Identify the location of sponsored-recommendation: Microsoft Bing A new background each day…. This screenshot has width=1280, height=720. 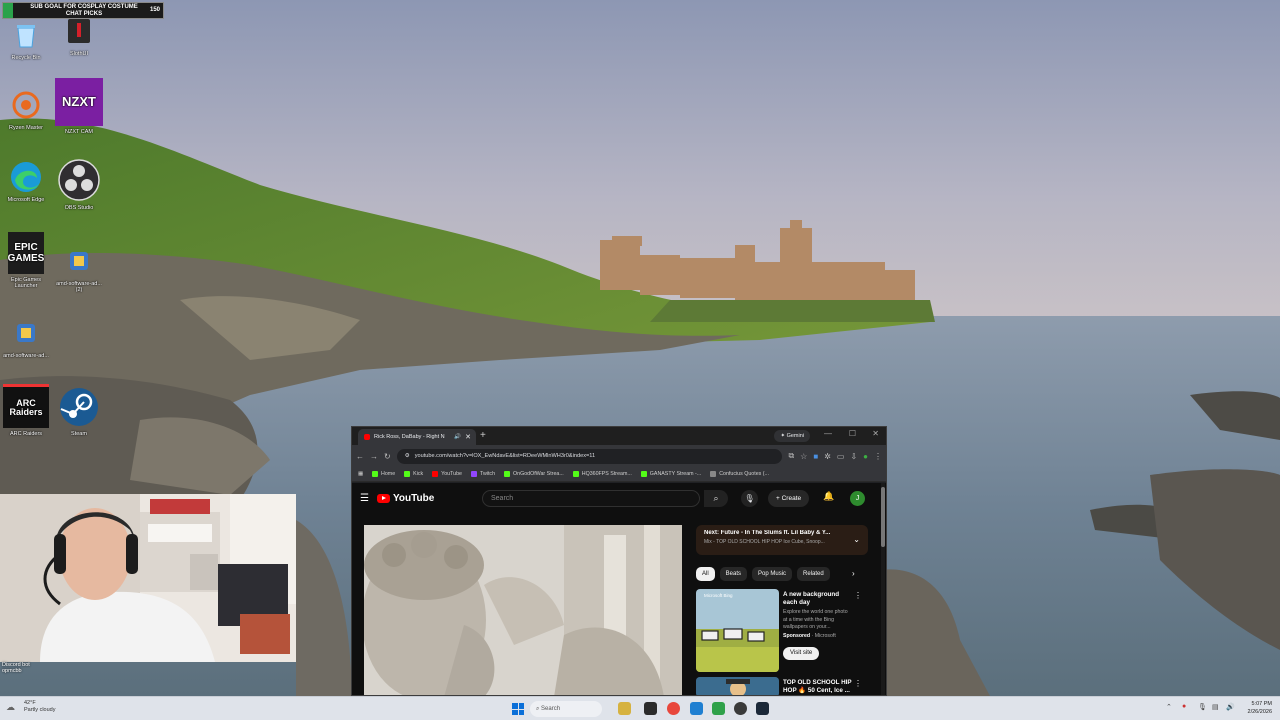
(781, 632).